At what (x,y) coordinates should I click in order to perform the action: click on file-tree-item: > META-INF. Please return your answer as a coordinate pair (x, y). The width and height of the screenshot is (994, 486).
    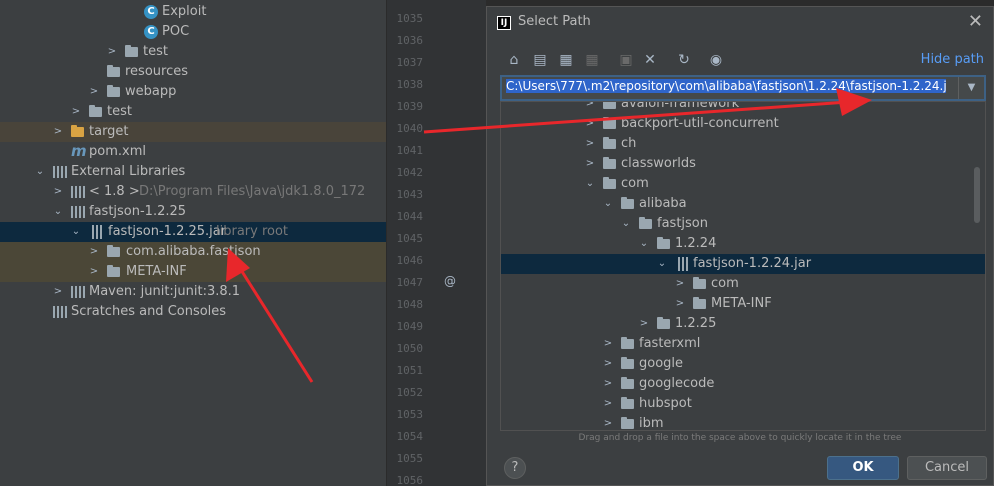
    Looking at the image, I should click on (743, 304).